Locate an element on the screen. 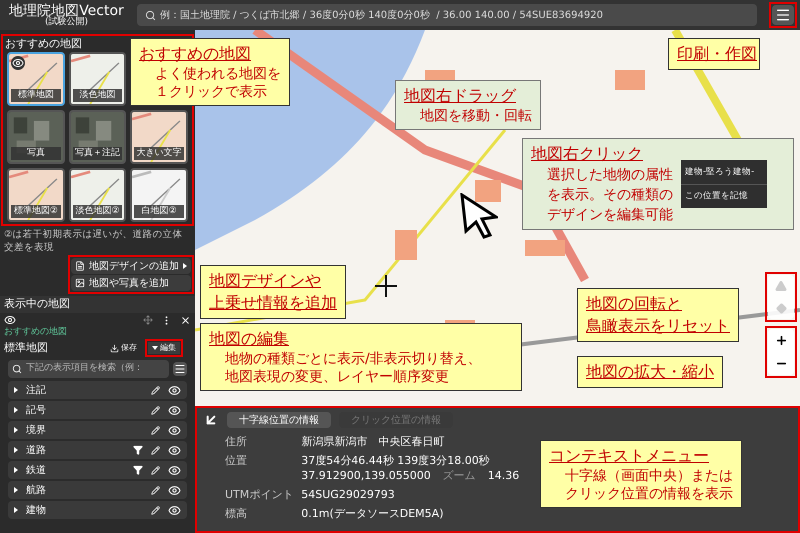  layer-row: 道路 is located at coordinates (97, 450).